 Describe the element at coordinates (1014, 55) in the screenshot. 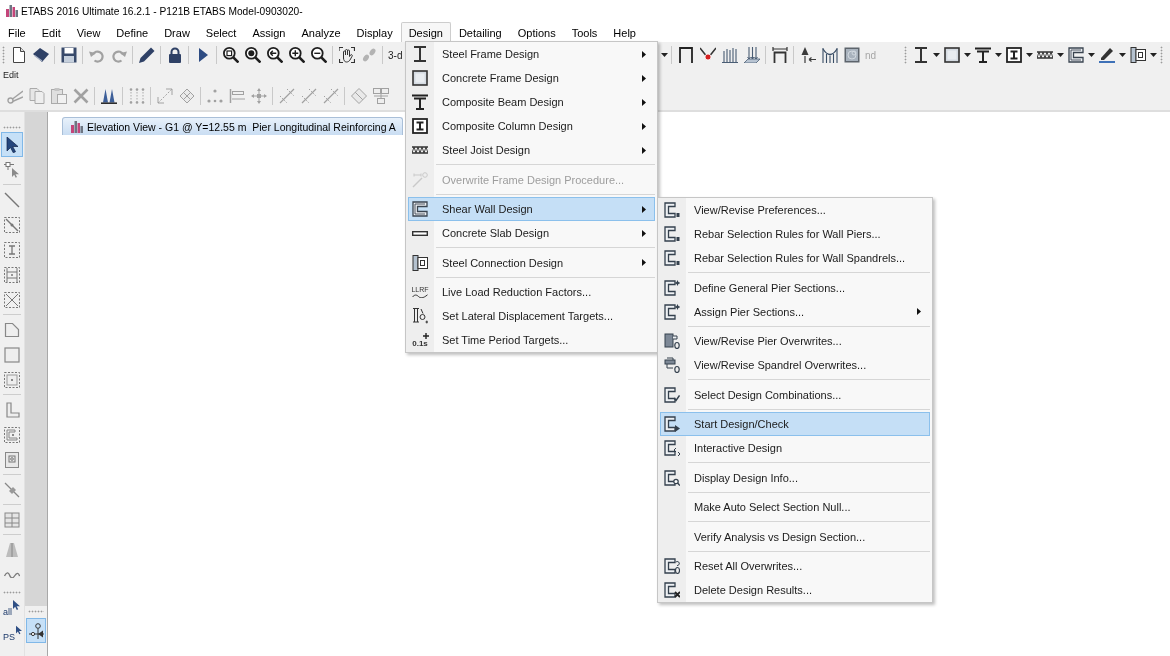

I see `boxed-i-icon` at that location.